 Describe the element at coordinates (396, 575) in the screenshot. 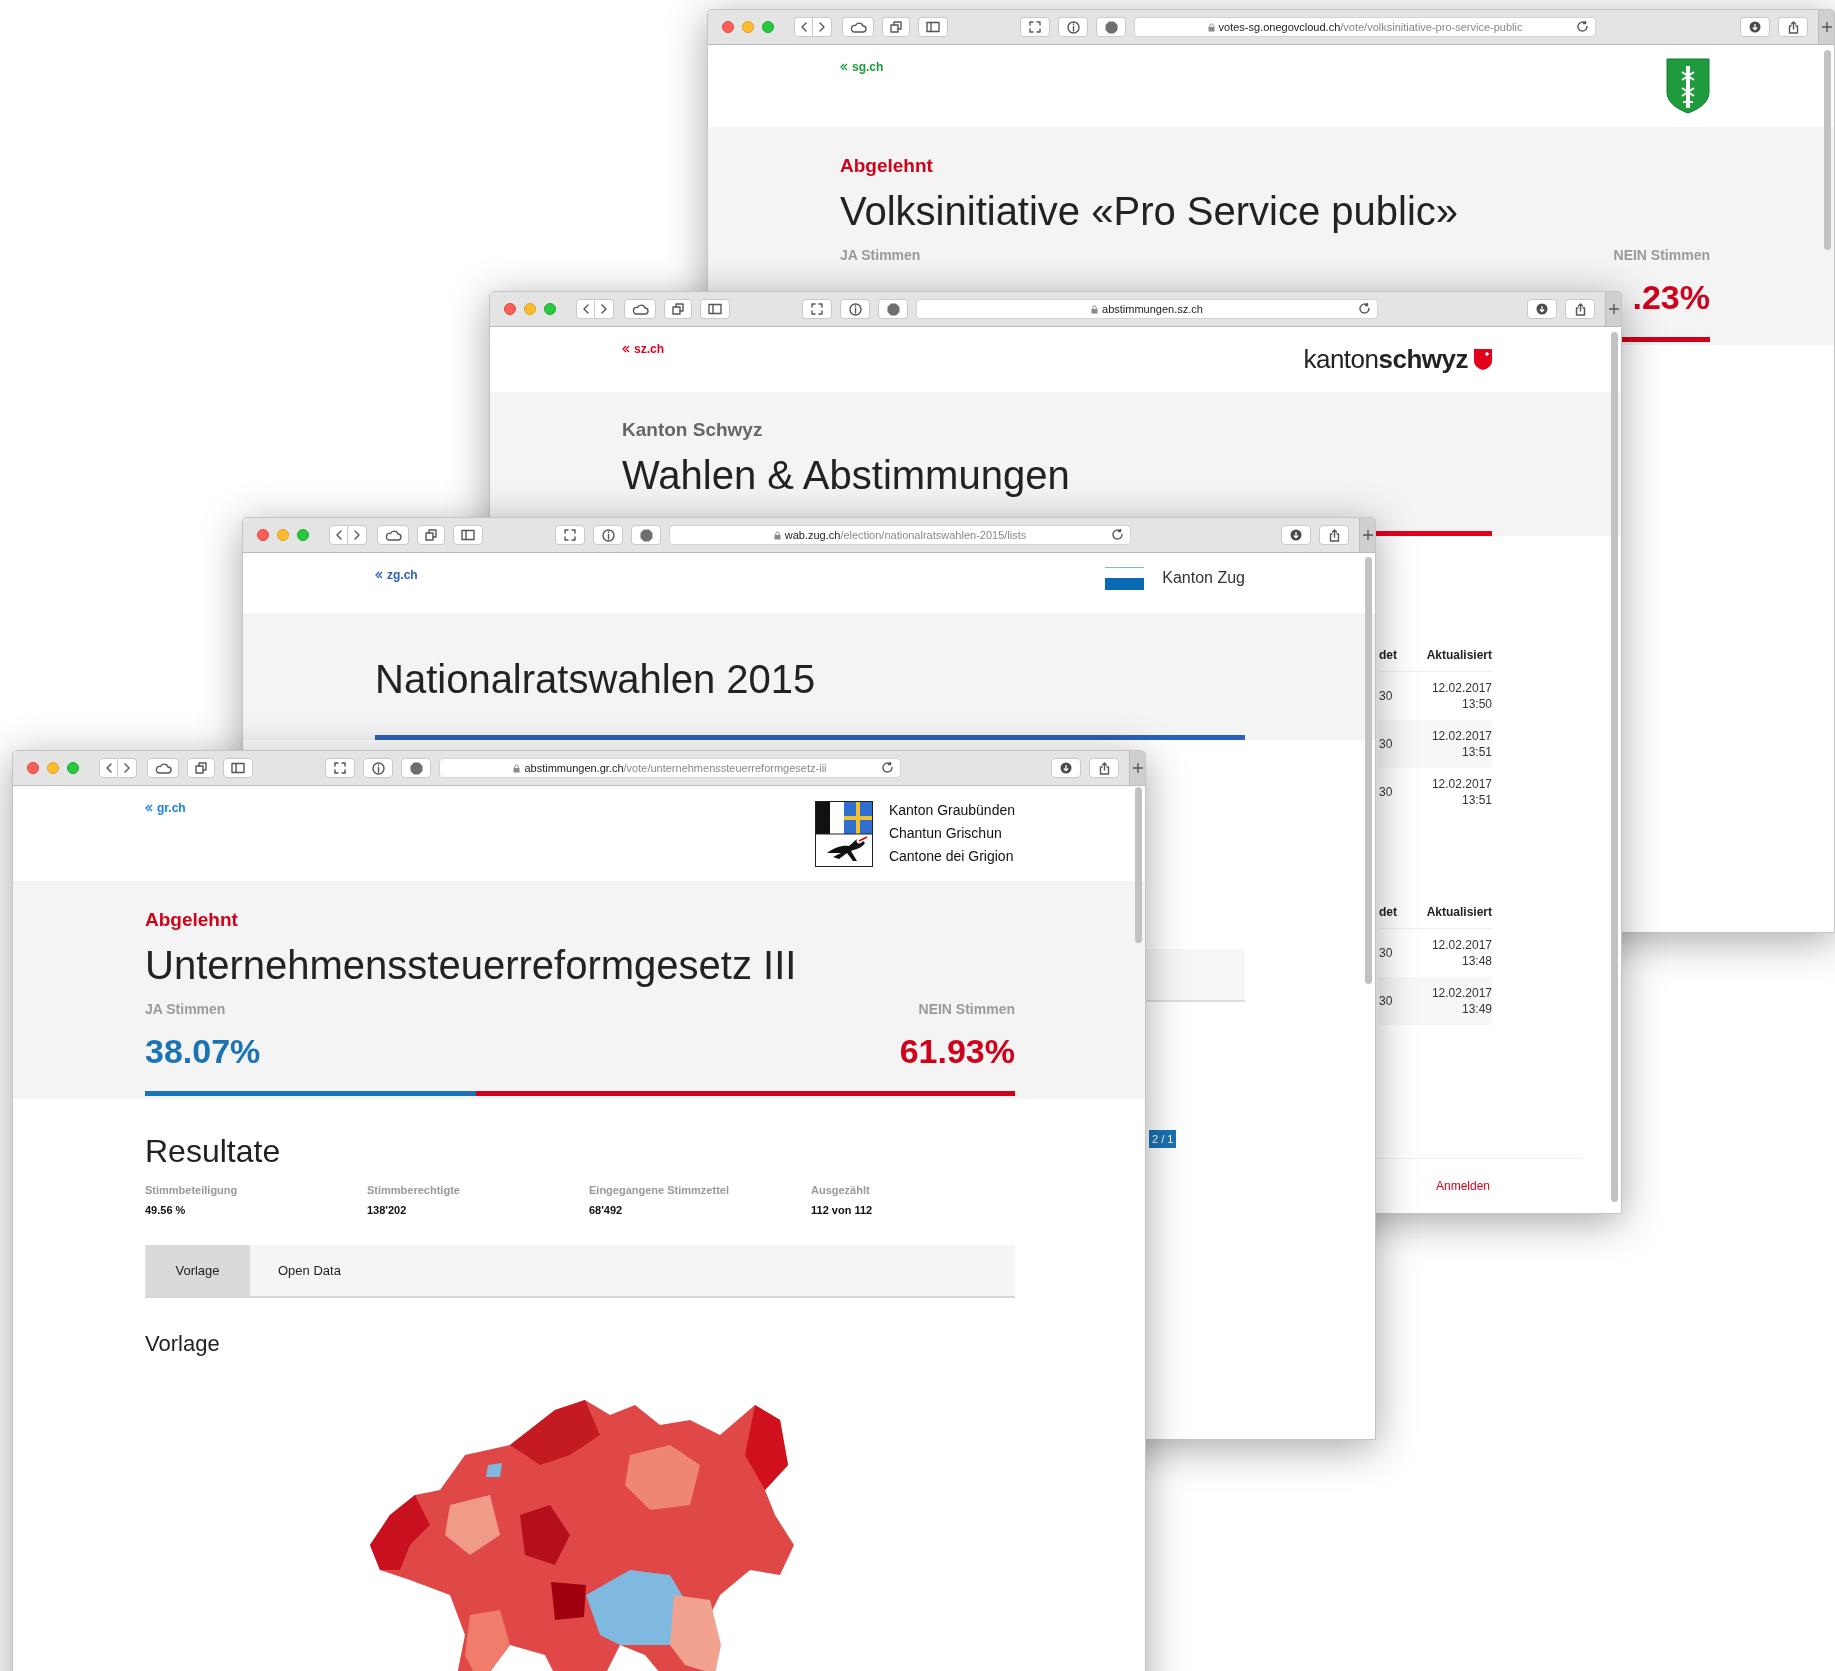

I see `back-link: zg.ch` at that location.